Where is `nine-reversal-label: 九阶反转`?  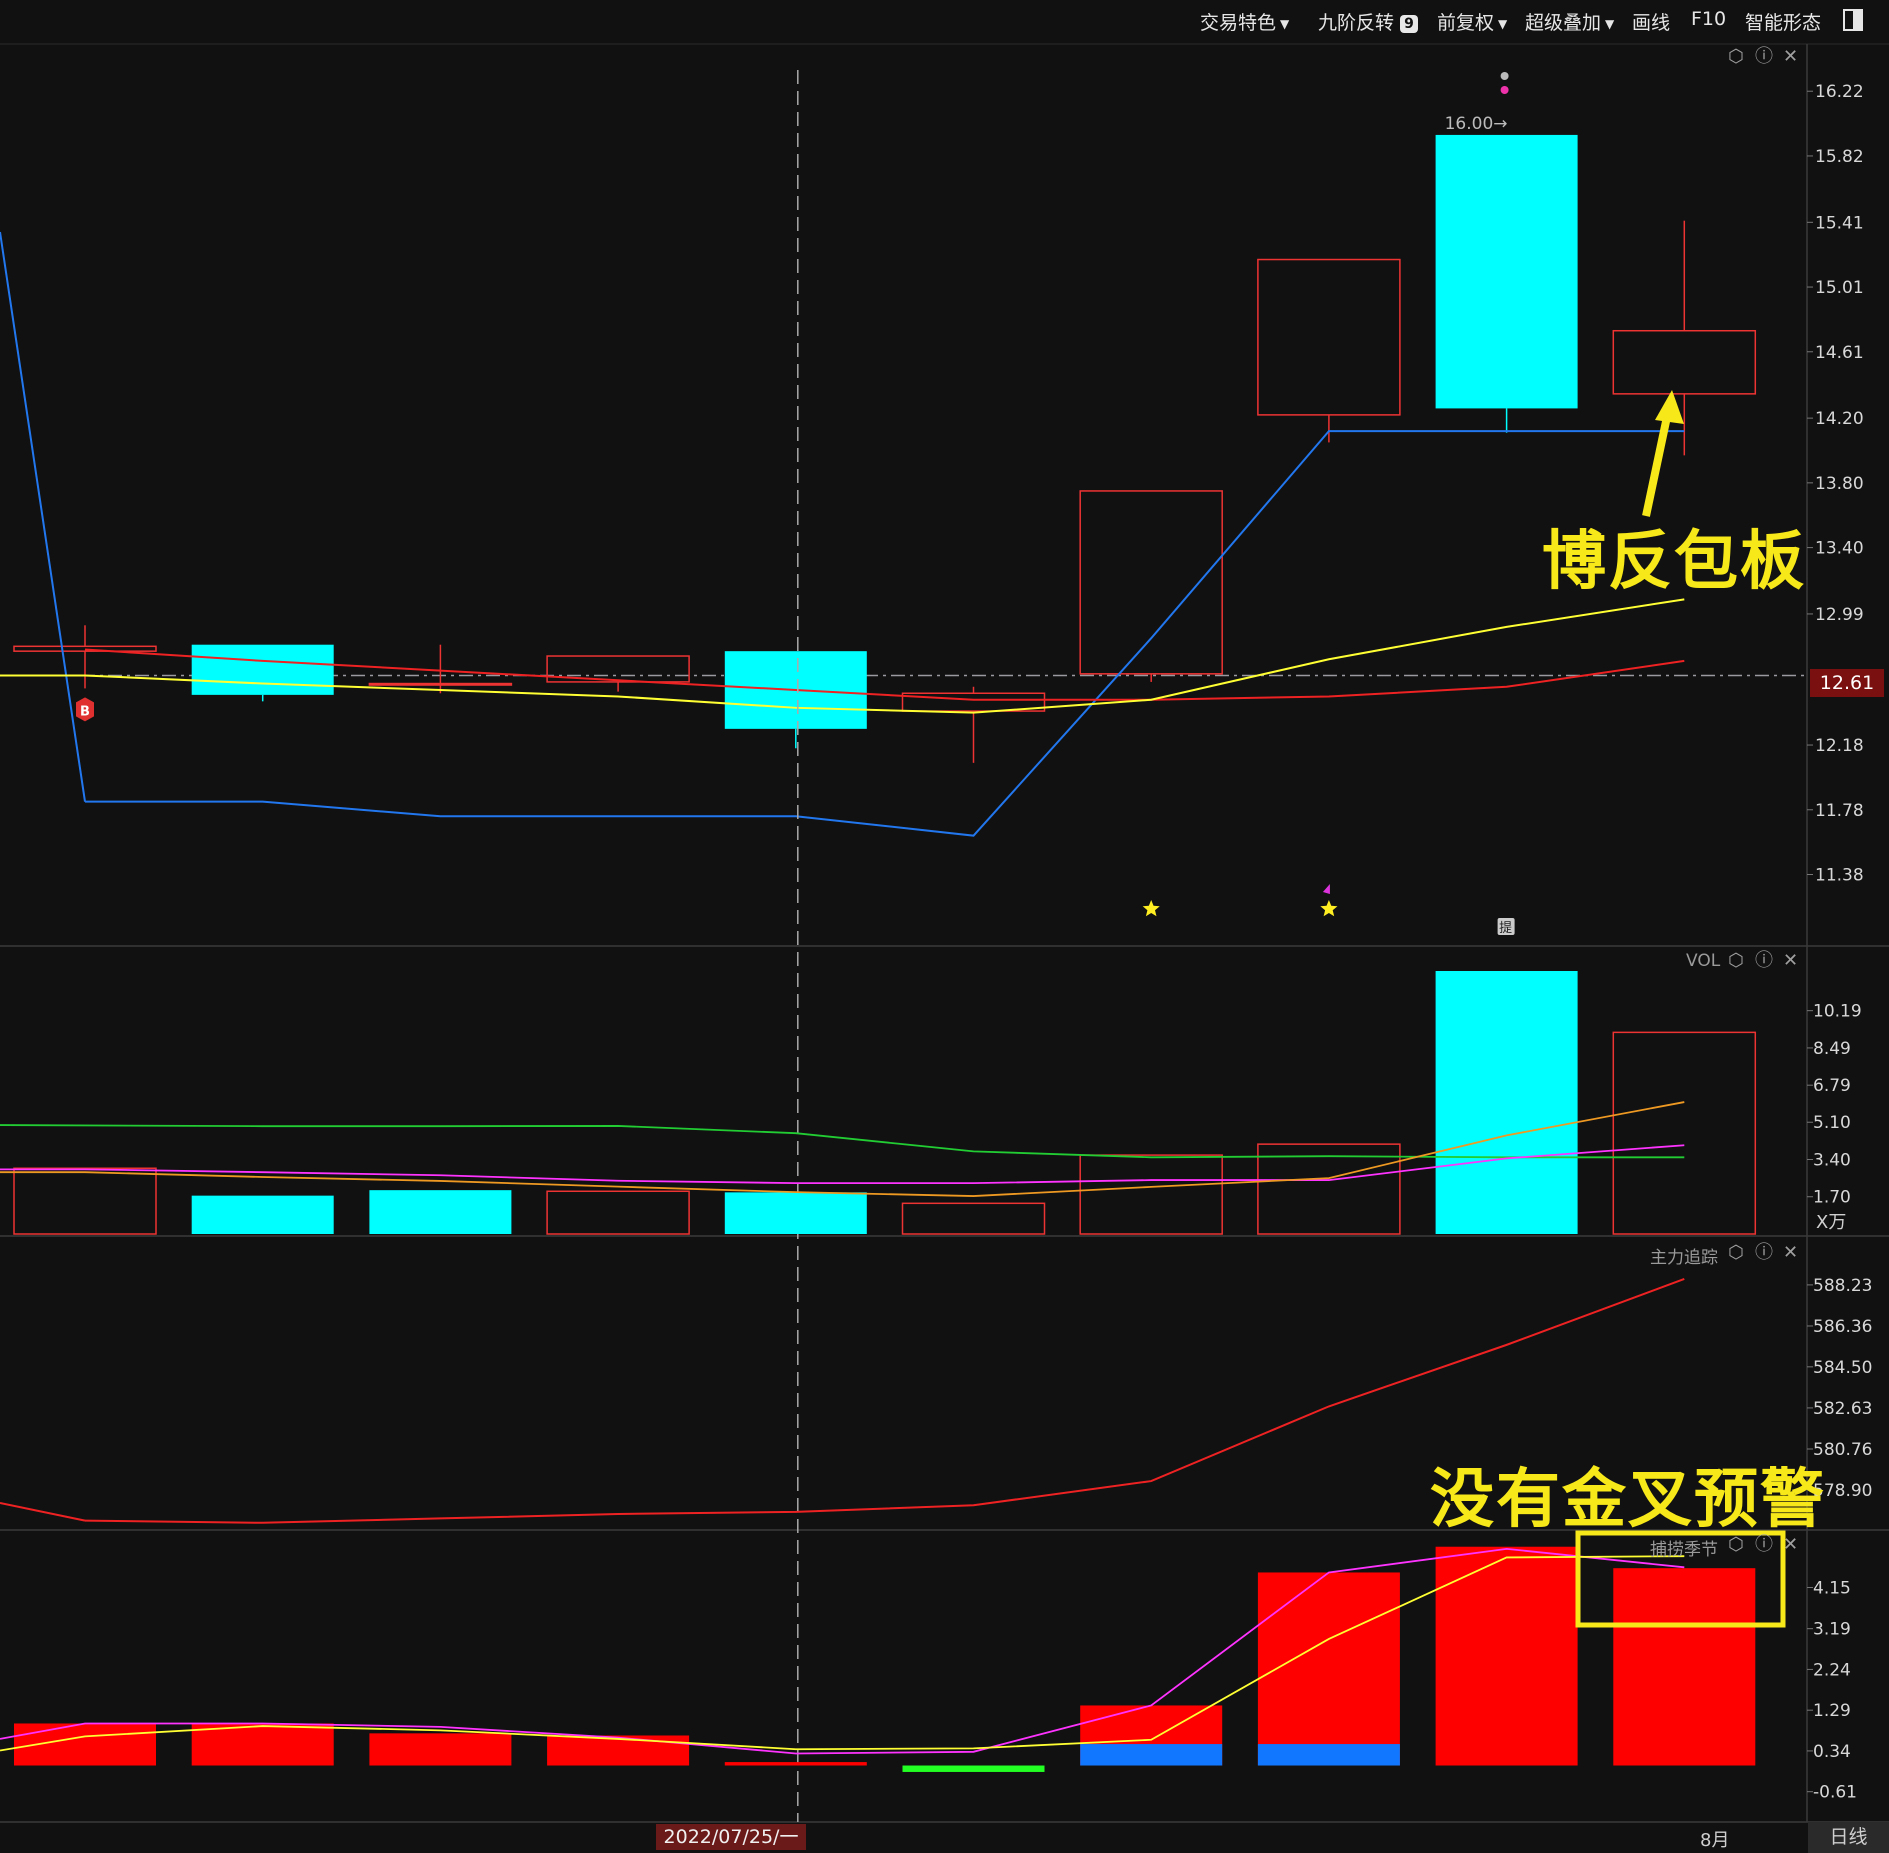 nine-reversal-label: 九阶反转 is located at coordinates (1356, 23).